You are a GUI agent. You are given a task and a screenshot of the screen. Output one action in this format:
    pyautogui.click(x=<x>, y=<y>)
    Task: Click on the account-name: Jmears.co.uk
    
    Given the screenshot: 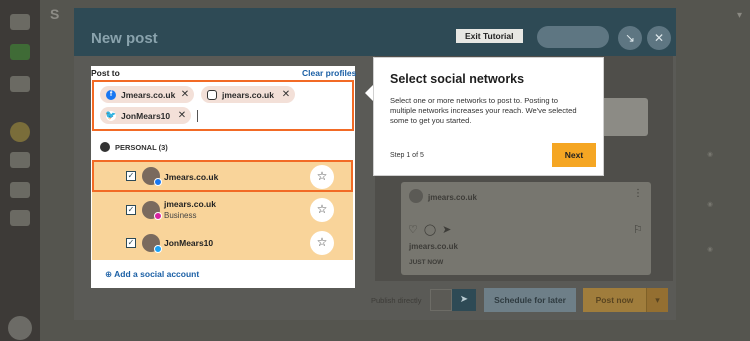 What is the action you would take?
    pyautogui.click(x=191, y=177)
    